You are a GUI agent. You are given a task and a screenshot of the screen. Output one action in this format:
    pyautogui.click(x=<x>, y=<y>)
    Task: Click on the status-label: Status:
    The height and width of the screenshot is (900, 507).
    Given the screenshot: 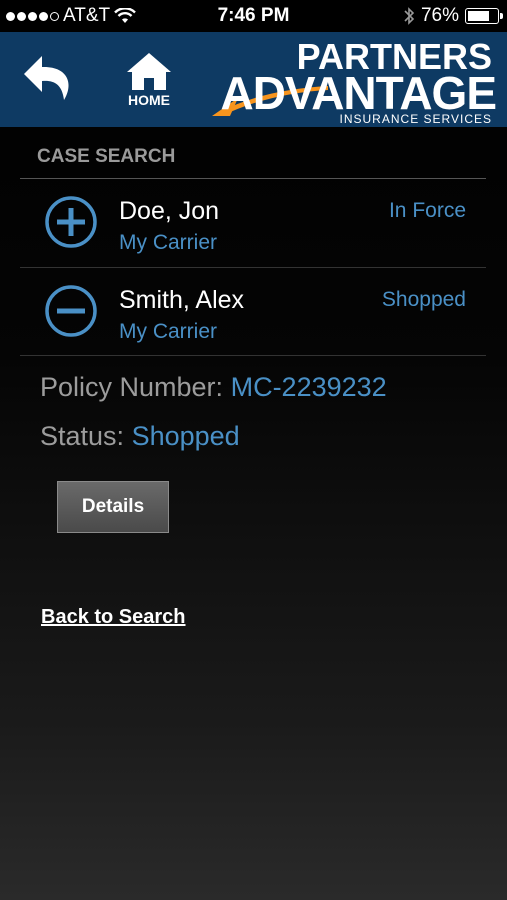 What is the action you would take?
    pyautogui.click(x=82, y=436)
    